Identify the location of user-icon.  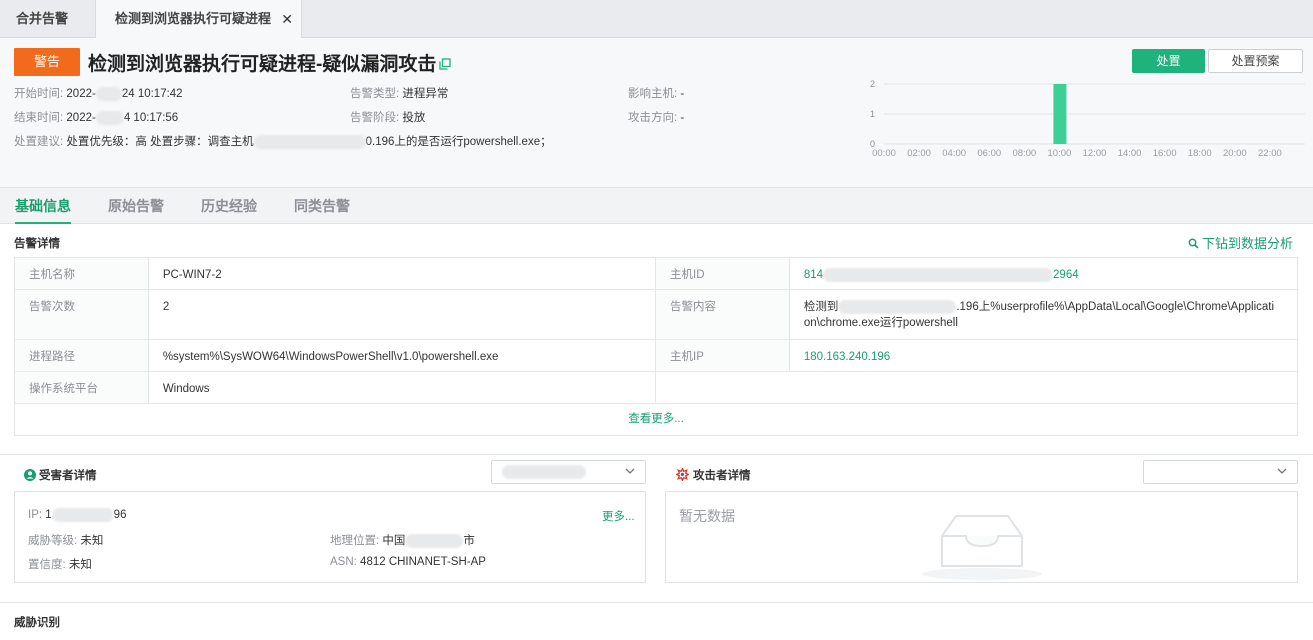
(30, 475).